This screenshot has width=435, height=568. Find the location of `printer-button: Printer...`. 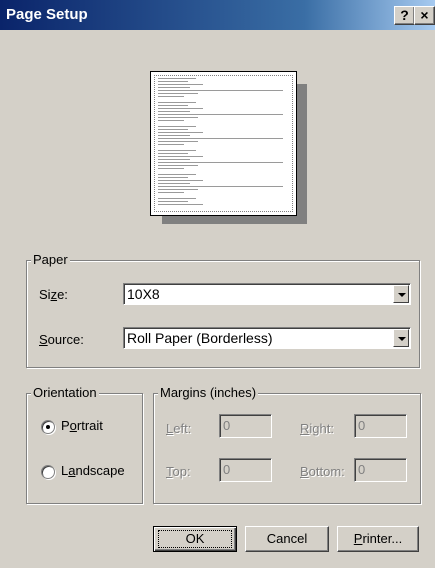

printer-button: Printer... is located at coordinates (378, 539).